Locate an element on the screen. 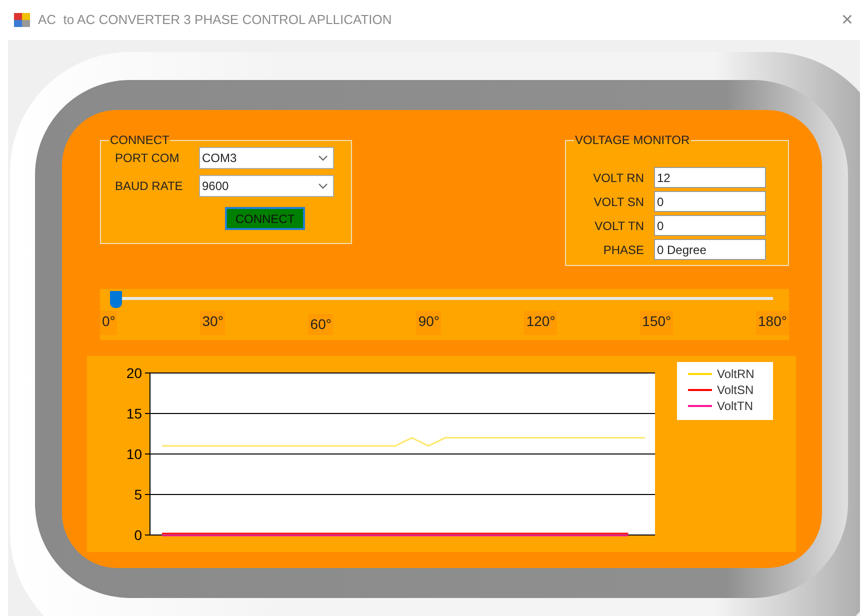 The width and height of the screenshot is (867, 616). connect-button: CONNECT is located at coordinates (265, 218).